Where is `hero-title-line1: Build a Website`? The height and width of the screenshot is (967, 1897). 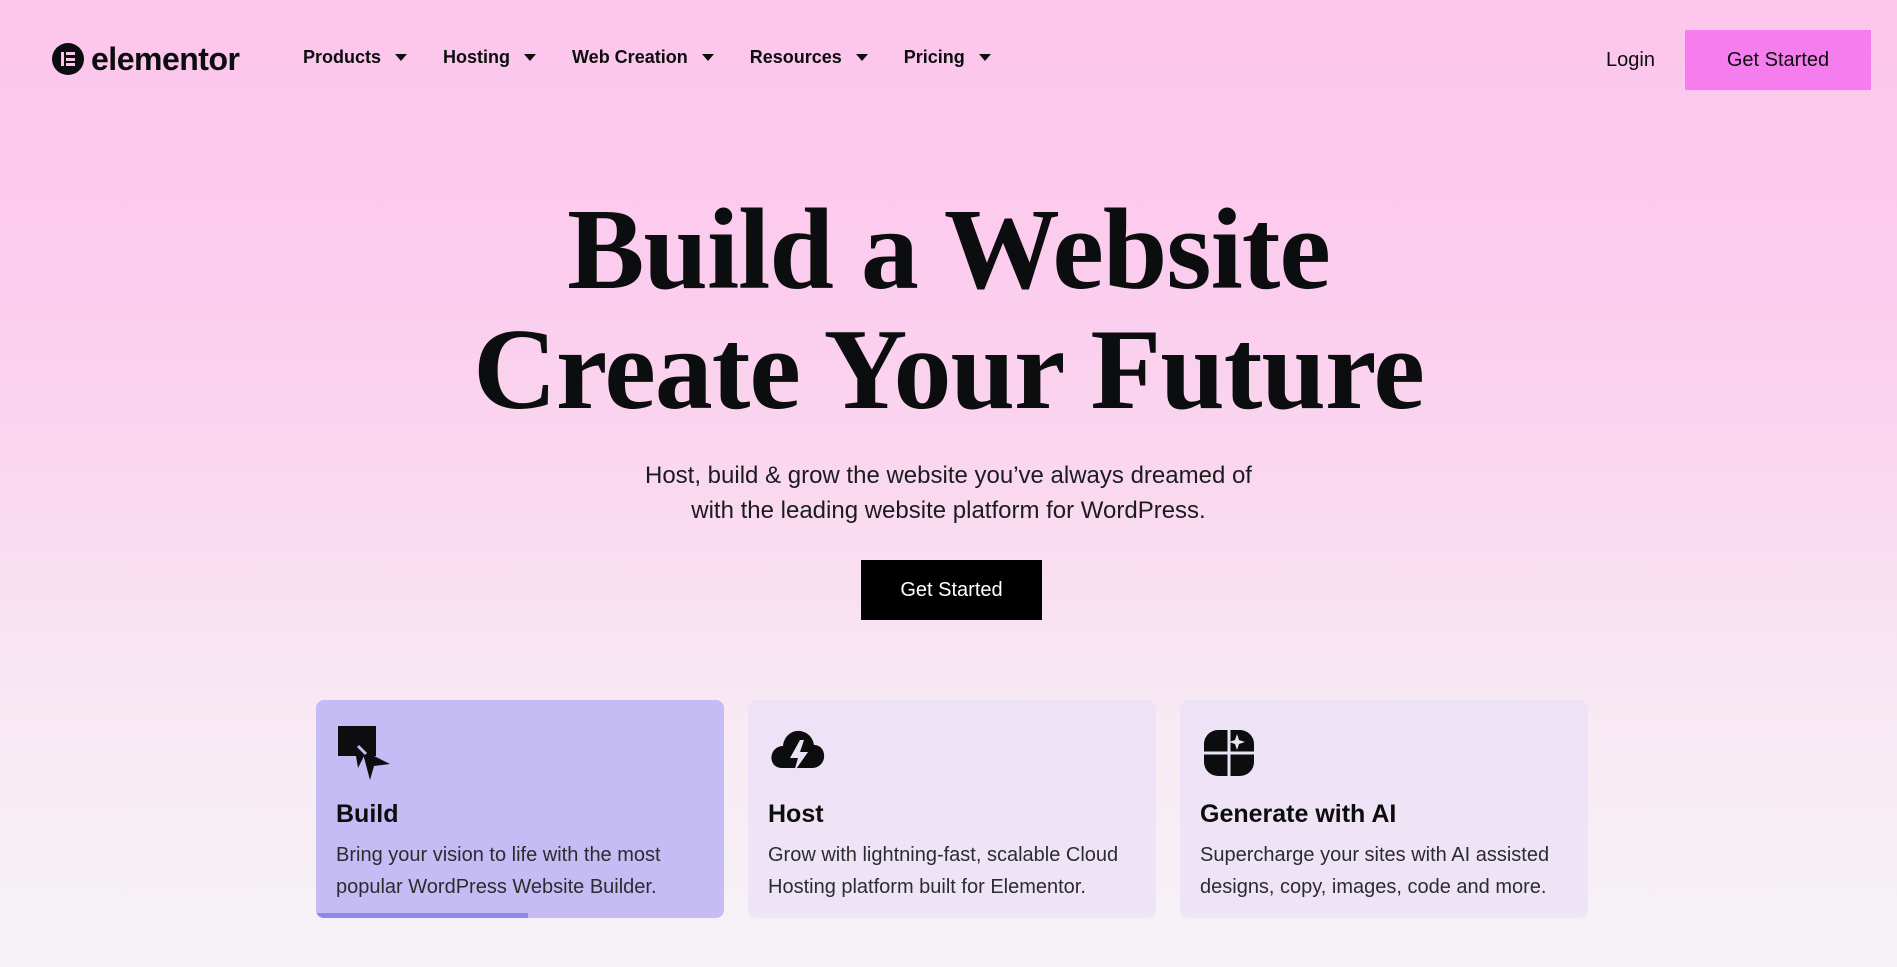 hero-title-line1: Build a Website is located at coordinates (949, 250).